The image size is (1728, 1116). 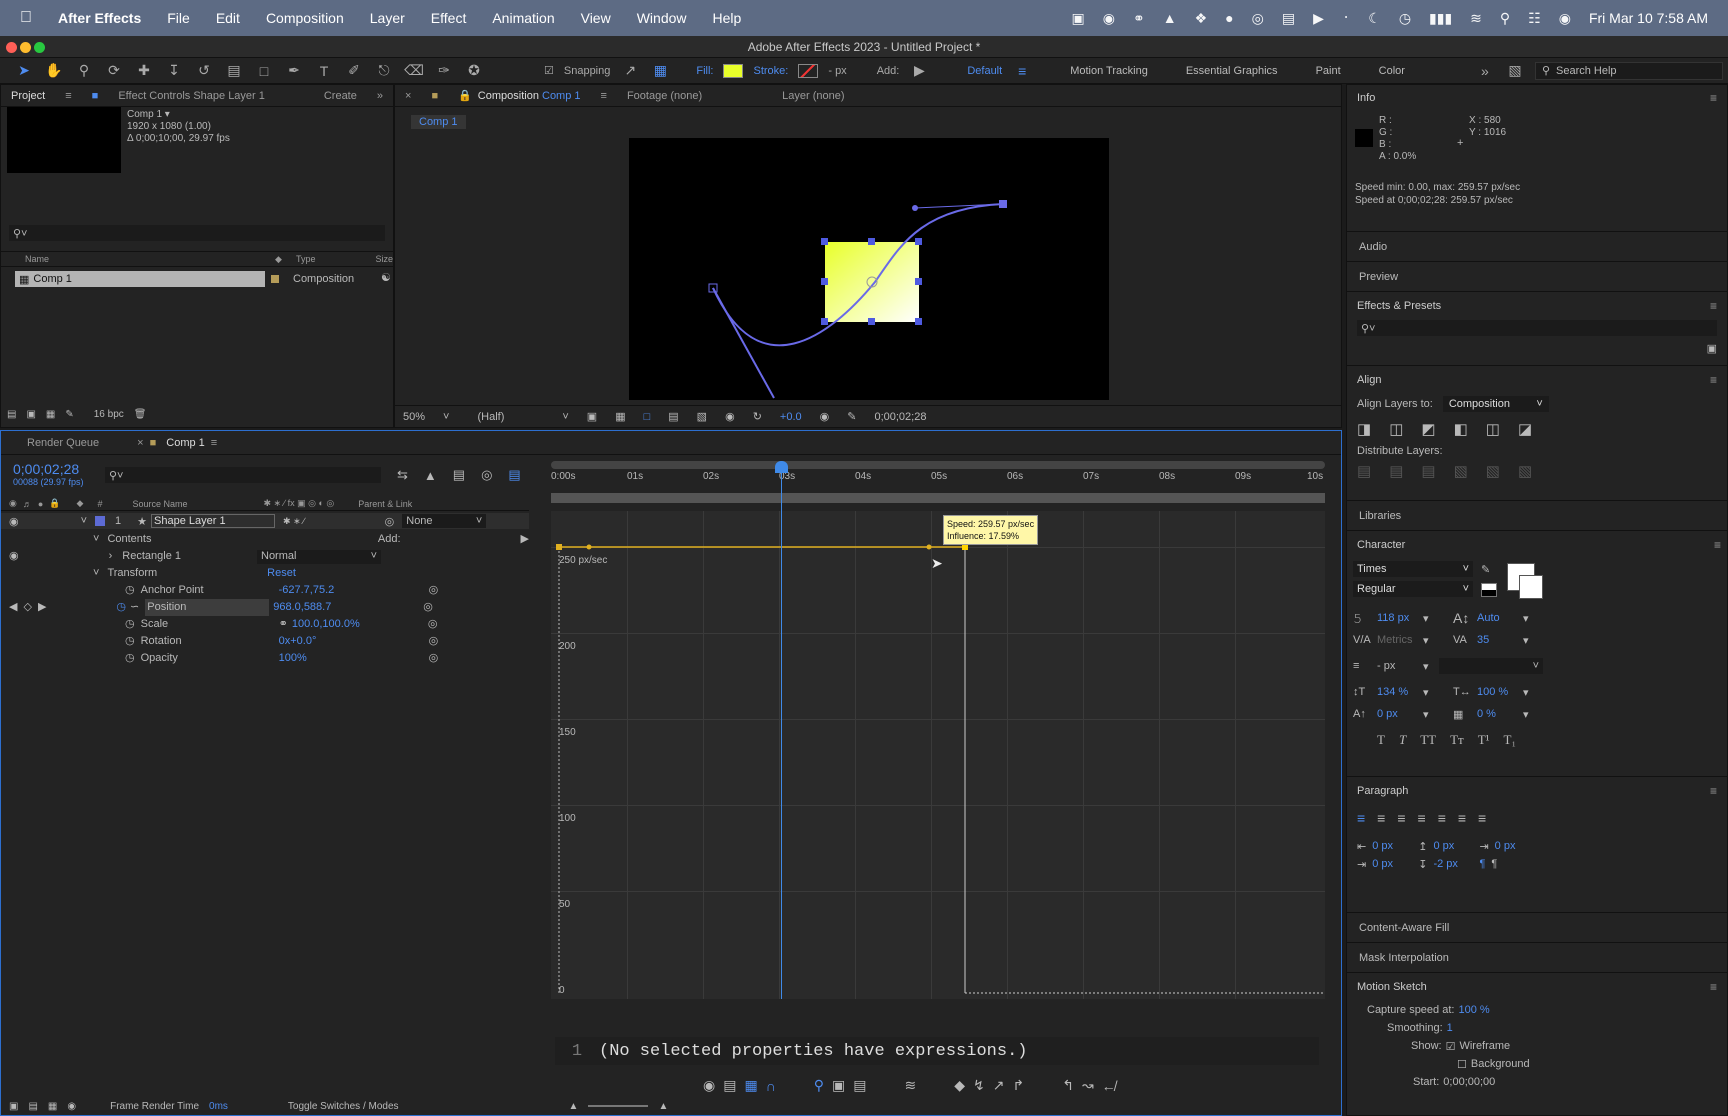 What do you see at coordinates (1525, 429) in the screenshot?
I see `align-bottom-icon: ◪` at bounding box center [1525, 429].